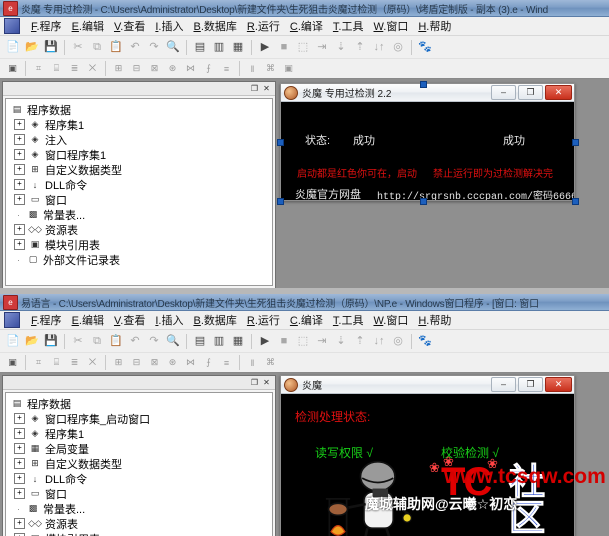  What do you see at coordinates (154, 341) in the screenshot?
I see `redo-icon: ↷` at bounding box center [154, 341].